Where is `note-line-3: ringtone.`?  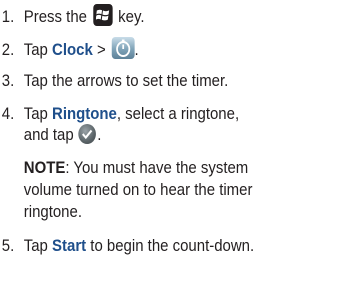
note-line-3: ringtone. is located at coordinates (53, 212).